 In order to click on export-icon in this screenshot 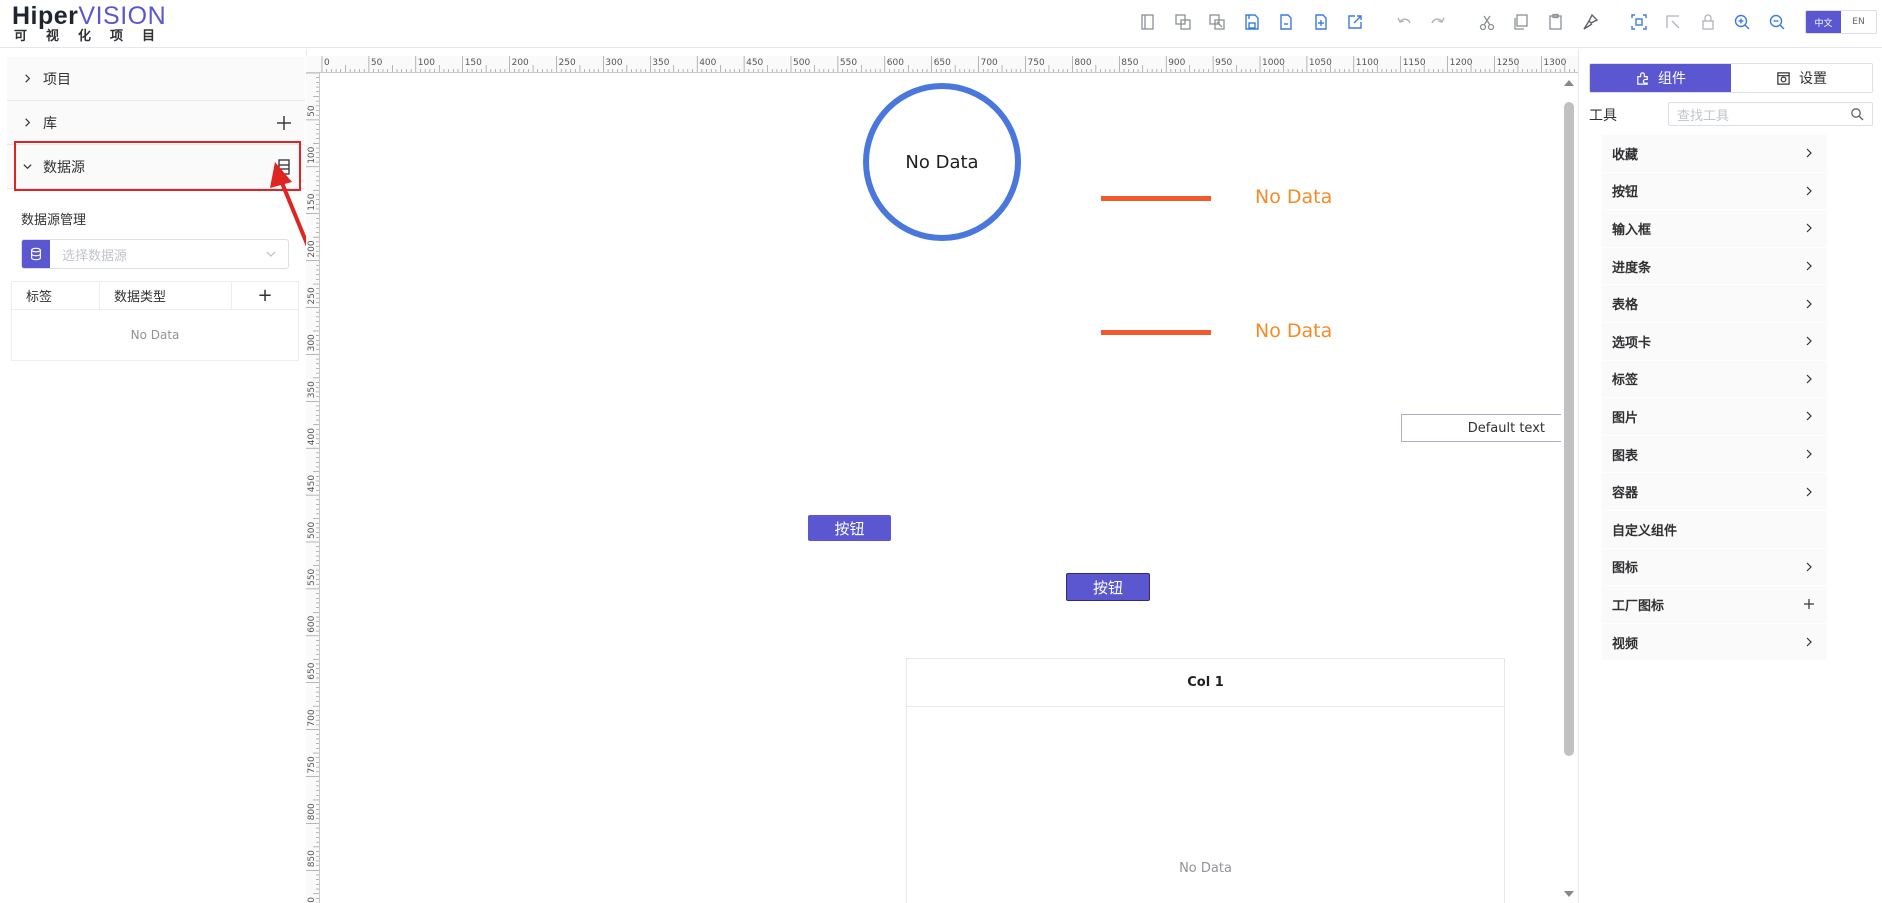, I will do `click(1355, 22)`.